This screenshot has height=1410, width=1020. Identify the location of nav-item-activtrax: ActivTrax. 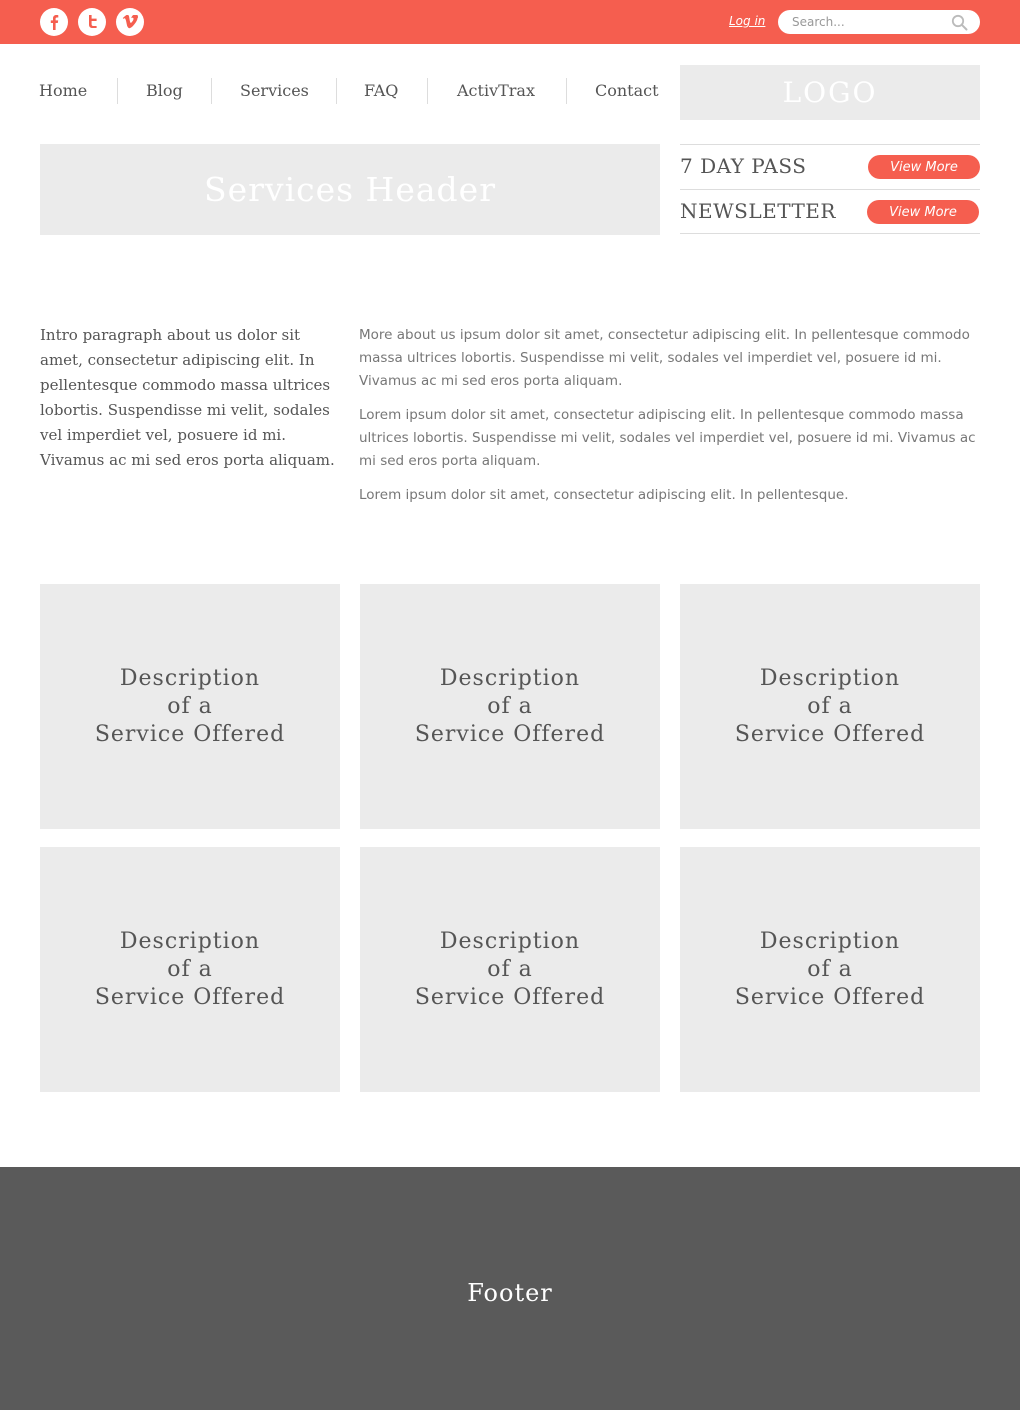
(496, 91).